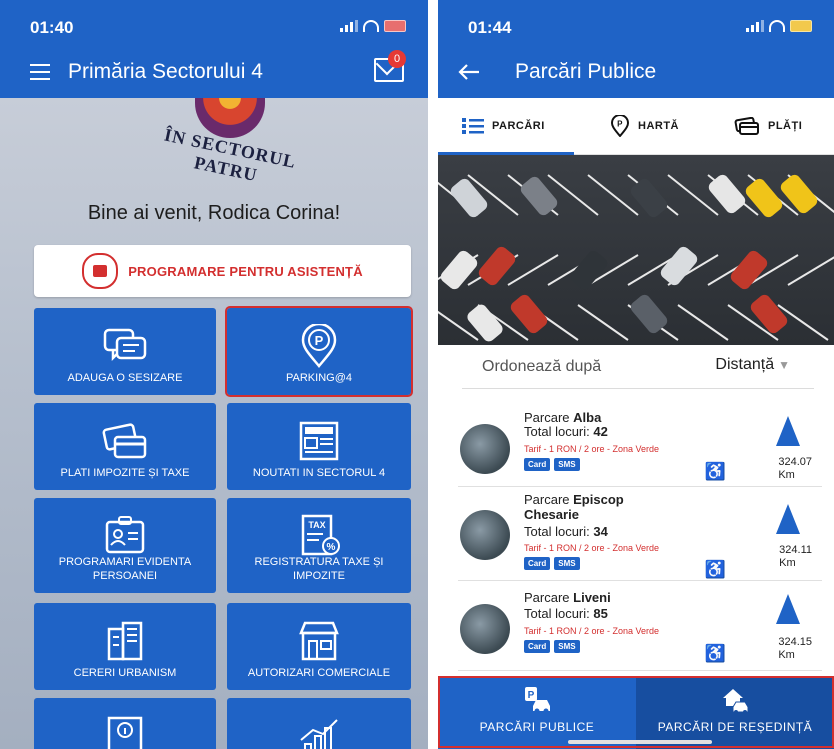  I want to click on parking-name: Parcare Alba, so click(563, 417).